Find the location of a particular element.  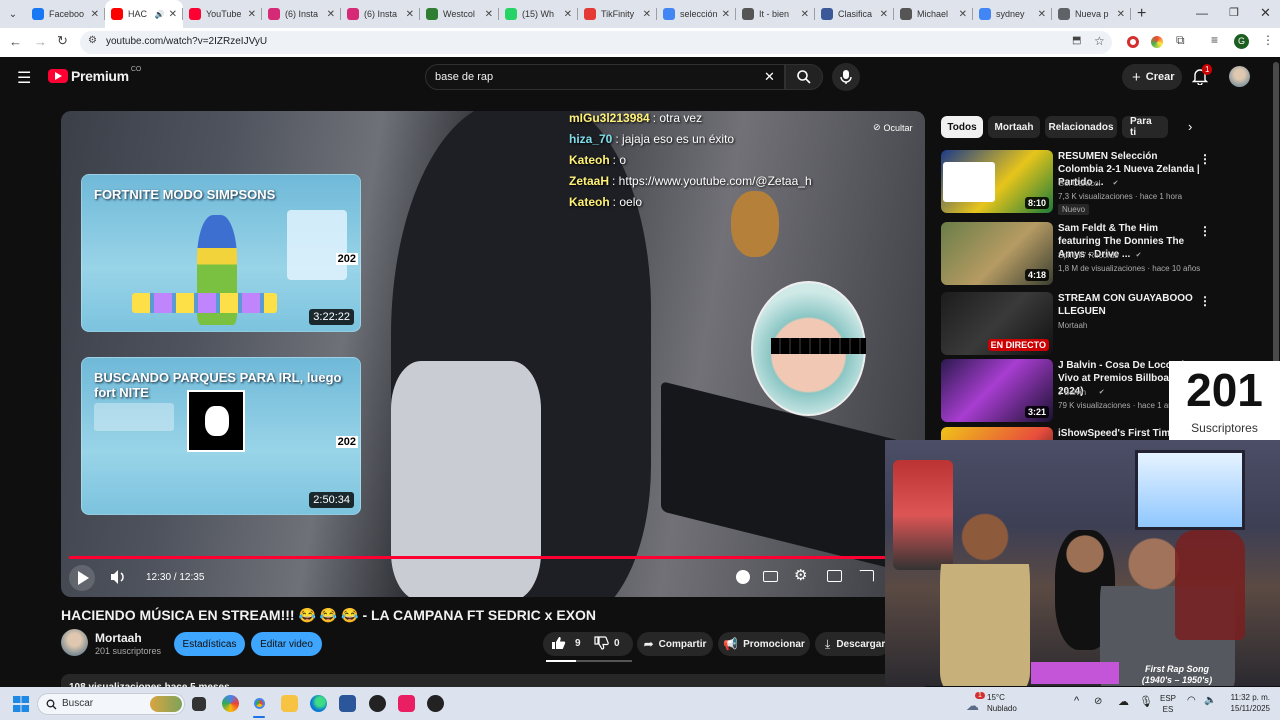

search-input: base de rap ✕ is located at coordinates (605, 77).